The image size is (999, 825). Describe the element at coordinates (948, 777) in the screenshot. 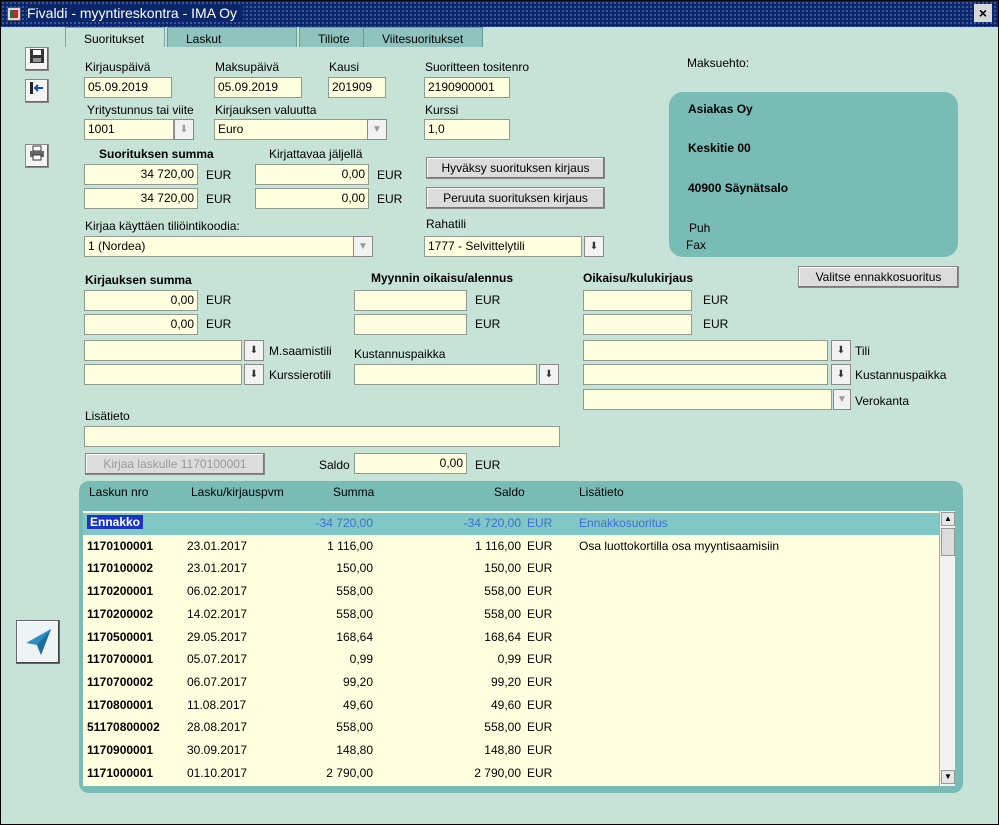

I see `scroll-down-icon: ▼` at that location.